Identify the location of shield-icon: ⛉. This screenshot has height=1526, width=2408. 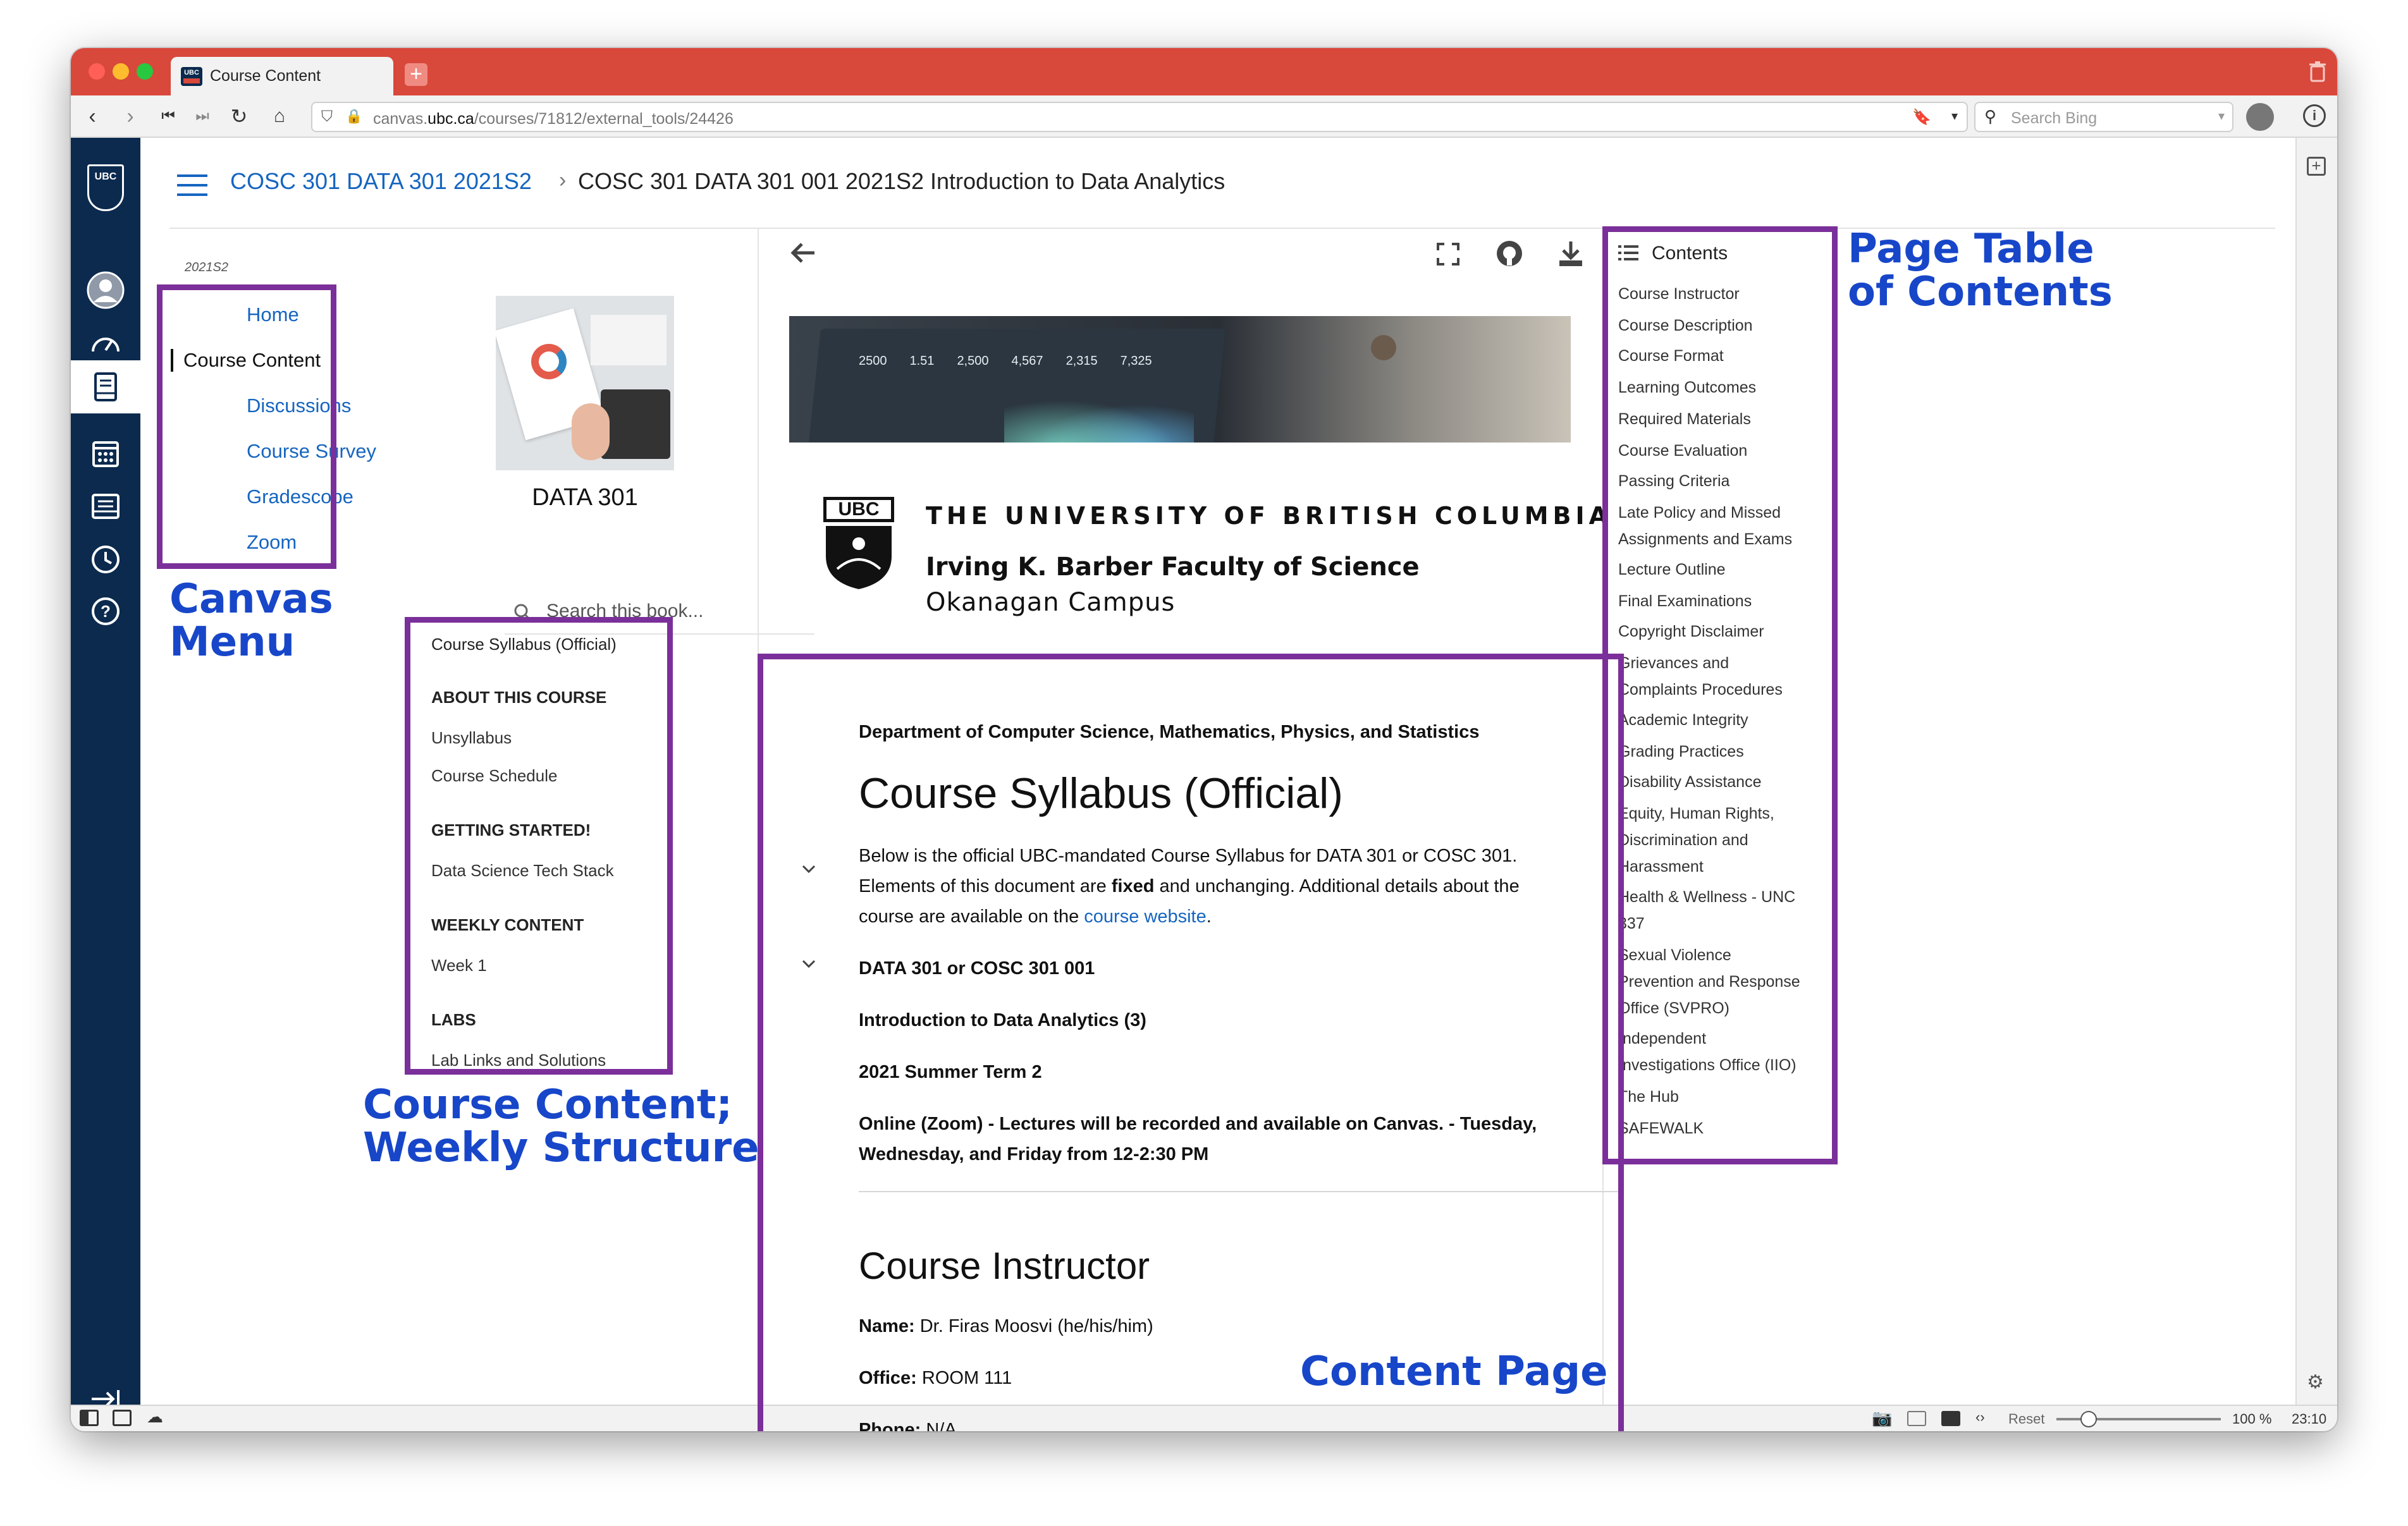
(327, 117).